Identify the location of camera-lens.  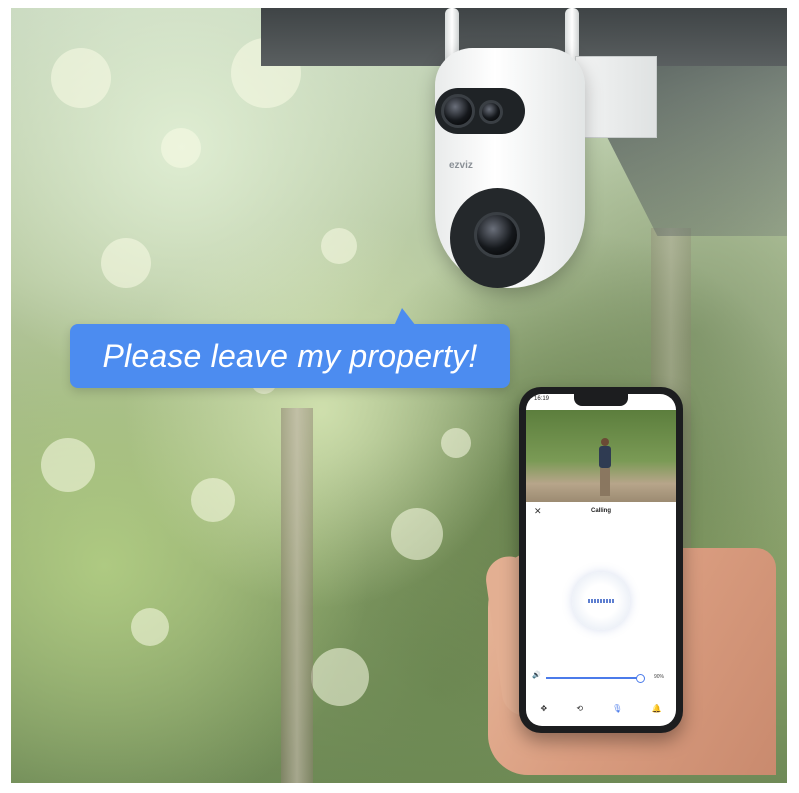
(458, 111).